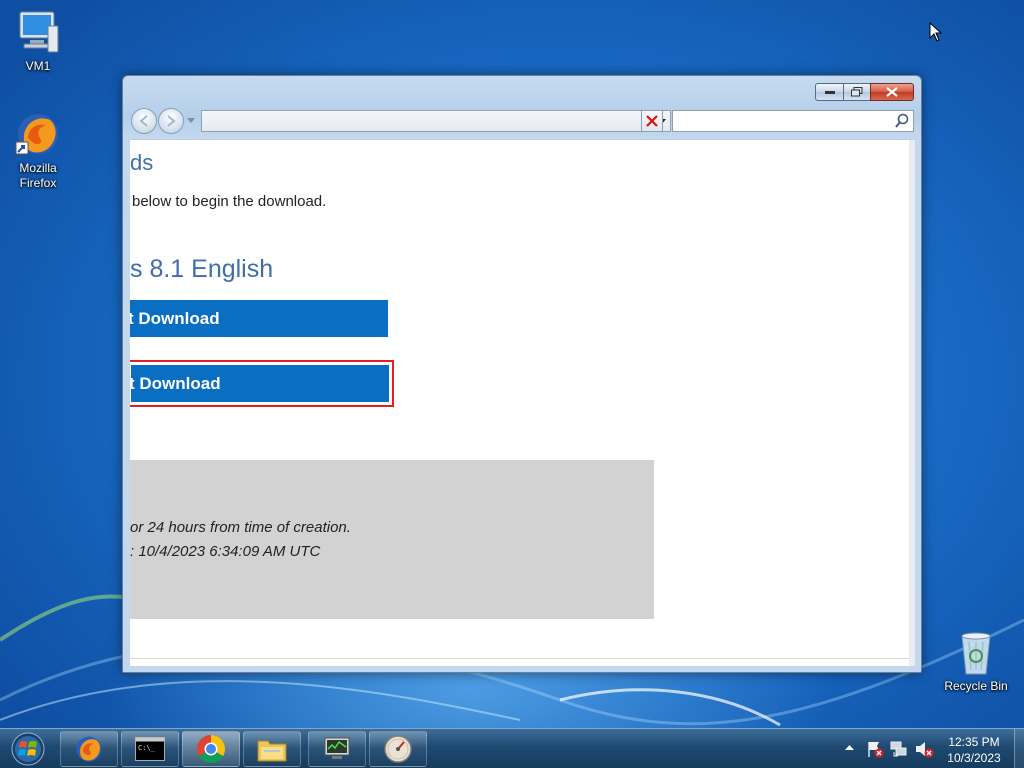 This screenshot has height=768, width=1024. What do you see at coordinates (976, 686) in the screenshot?
I see `desktop-icon-label: Recycle Bin` at bounding box center [976, 686].